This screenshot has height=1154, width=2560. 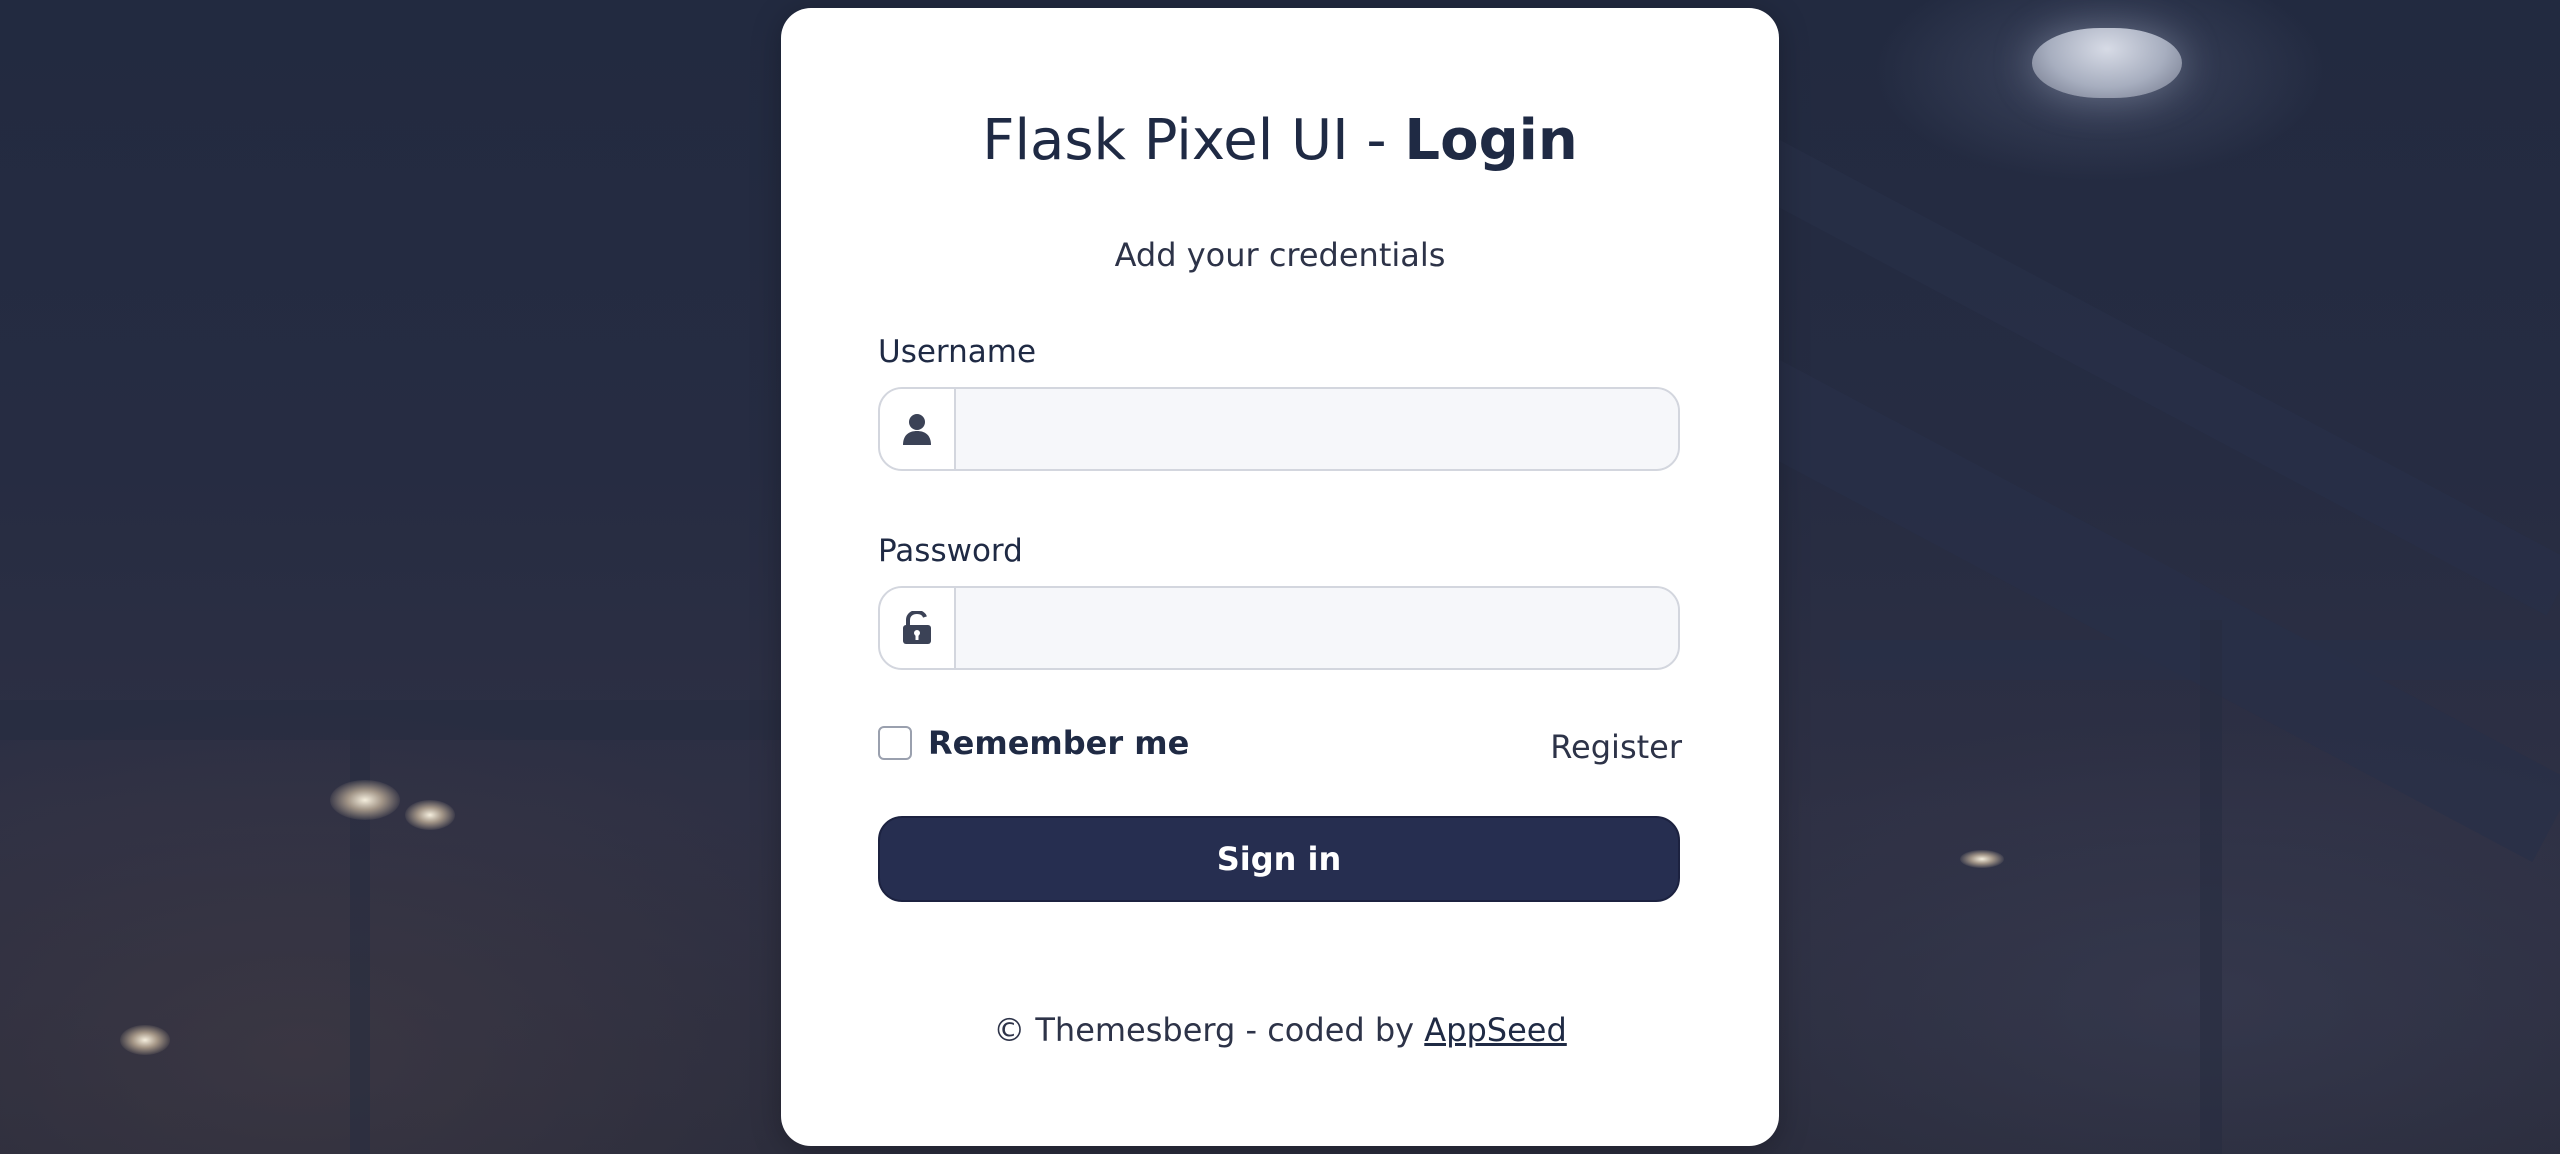 What do you see at coordinates (1495, 1030) in the screenshot?
I see `appseed-link: AppSeed` at bounding box center [1495, 1030].